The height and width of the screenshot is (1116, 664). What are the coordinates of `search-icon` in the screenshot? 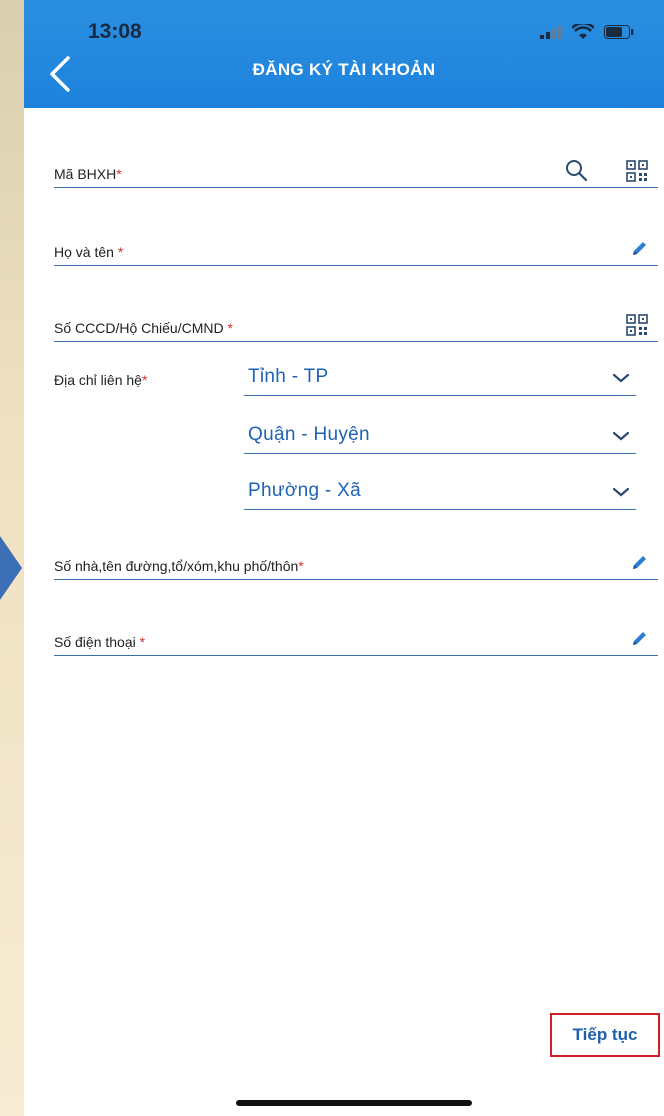 It's located at (576, 170).